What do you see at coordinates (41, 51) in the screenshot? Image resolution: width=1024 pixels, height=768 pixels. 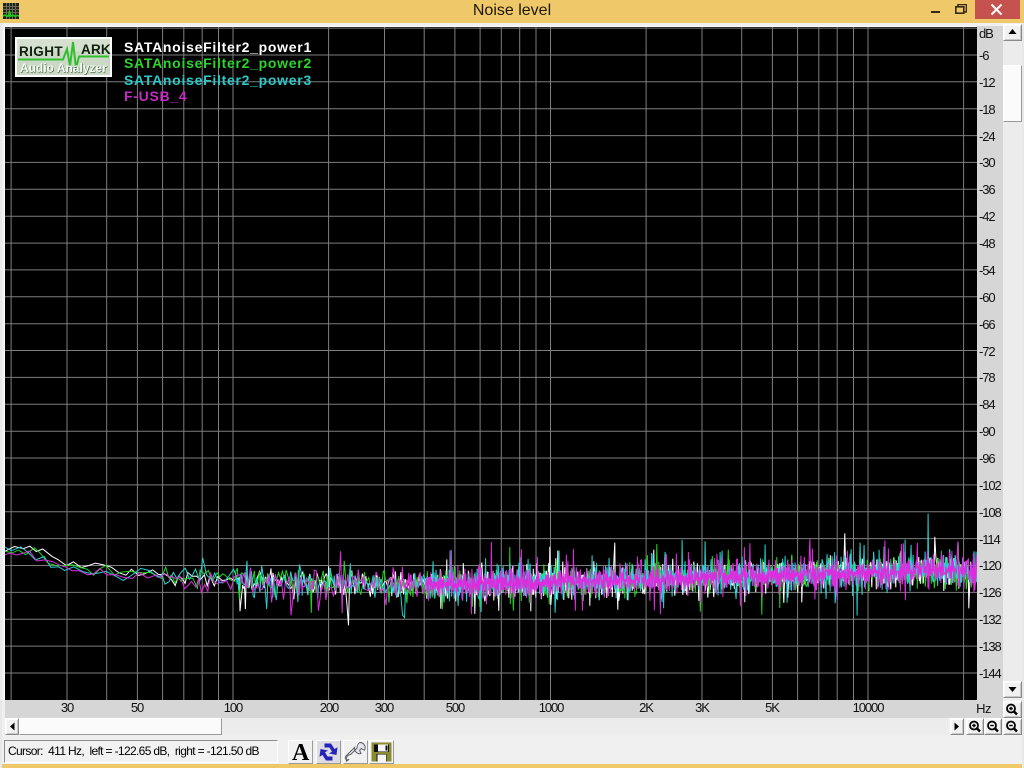 I see `svg-text: RIGHT` at bounding box center [41, 51].